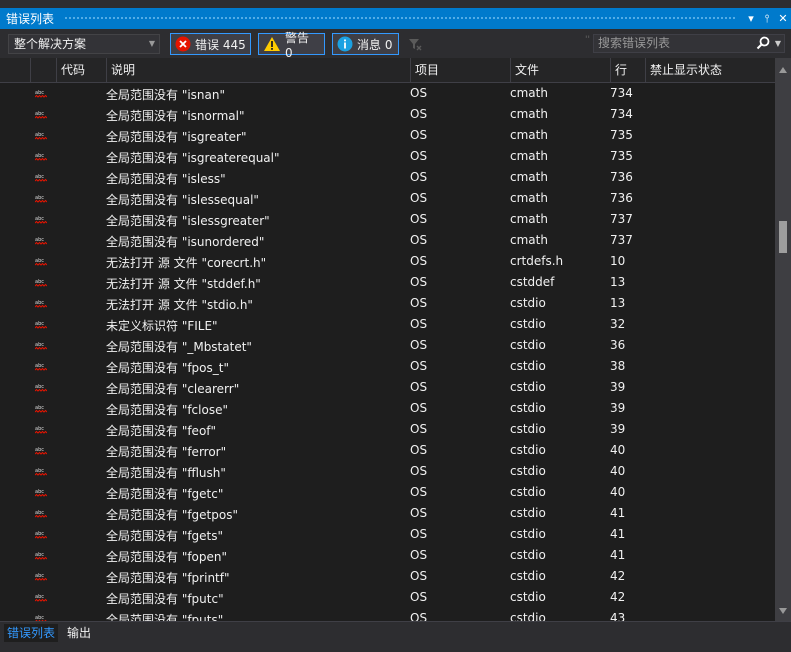 This screenshot has width=791, height=652. What do you see at coordinates (627, 70) in the screenshot?
I see `header-line: 行` at bounding box center [627, 70].